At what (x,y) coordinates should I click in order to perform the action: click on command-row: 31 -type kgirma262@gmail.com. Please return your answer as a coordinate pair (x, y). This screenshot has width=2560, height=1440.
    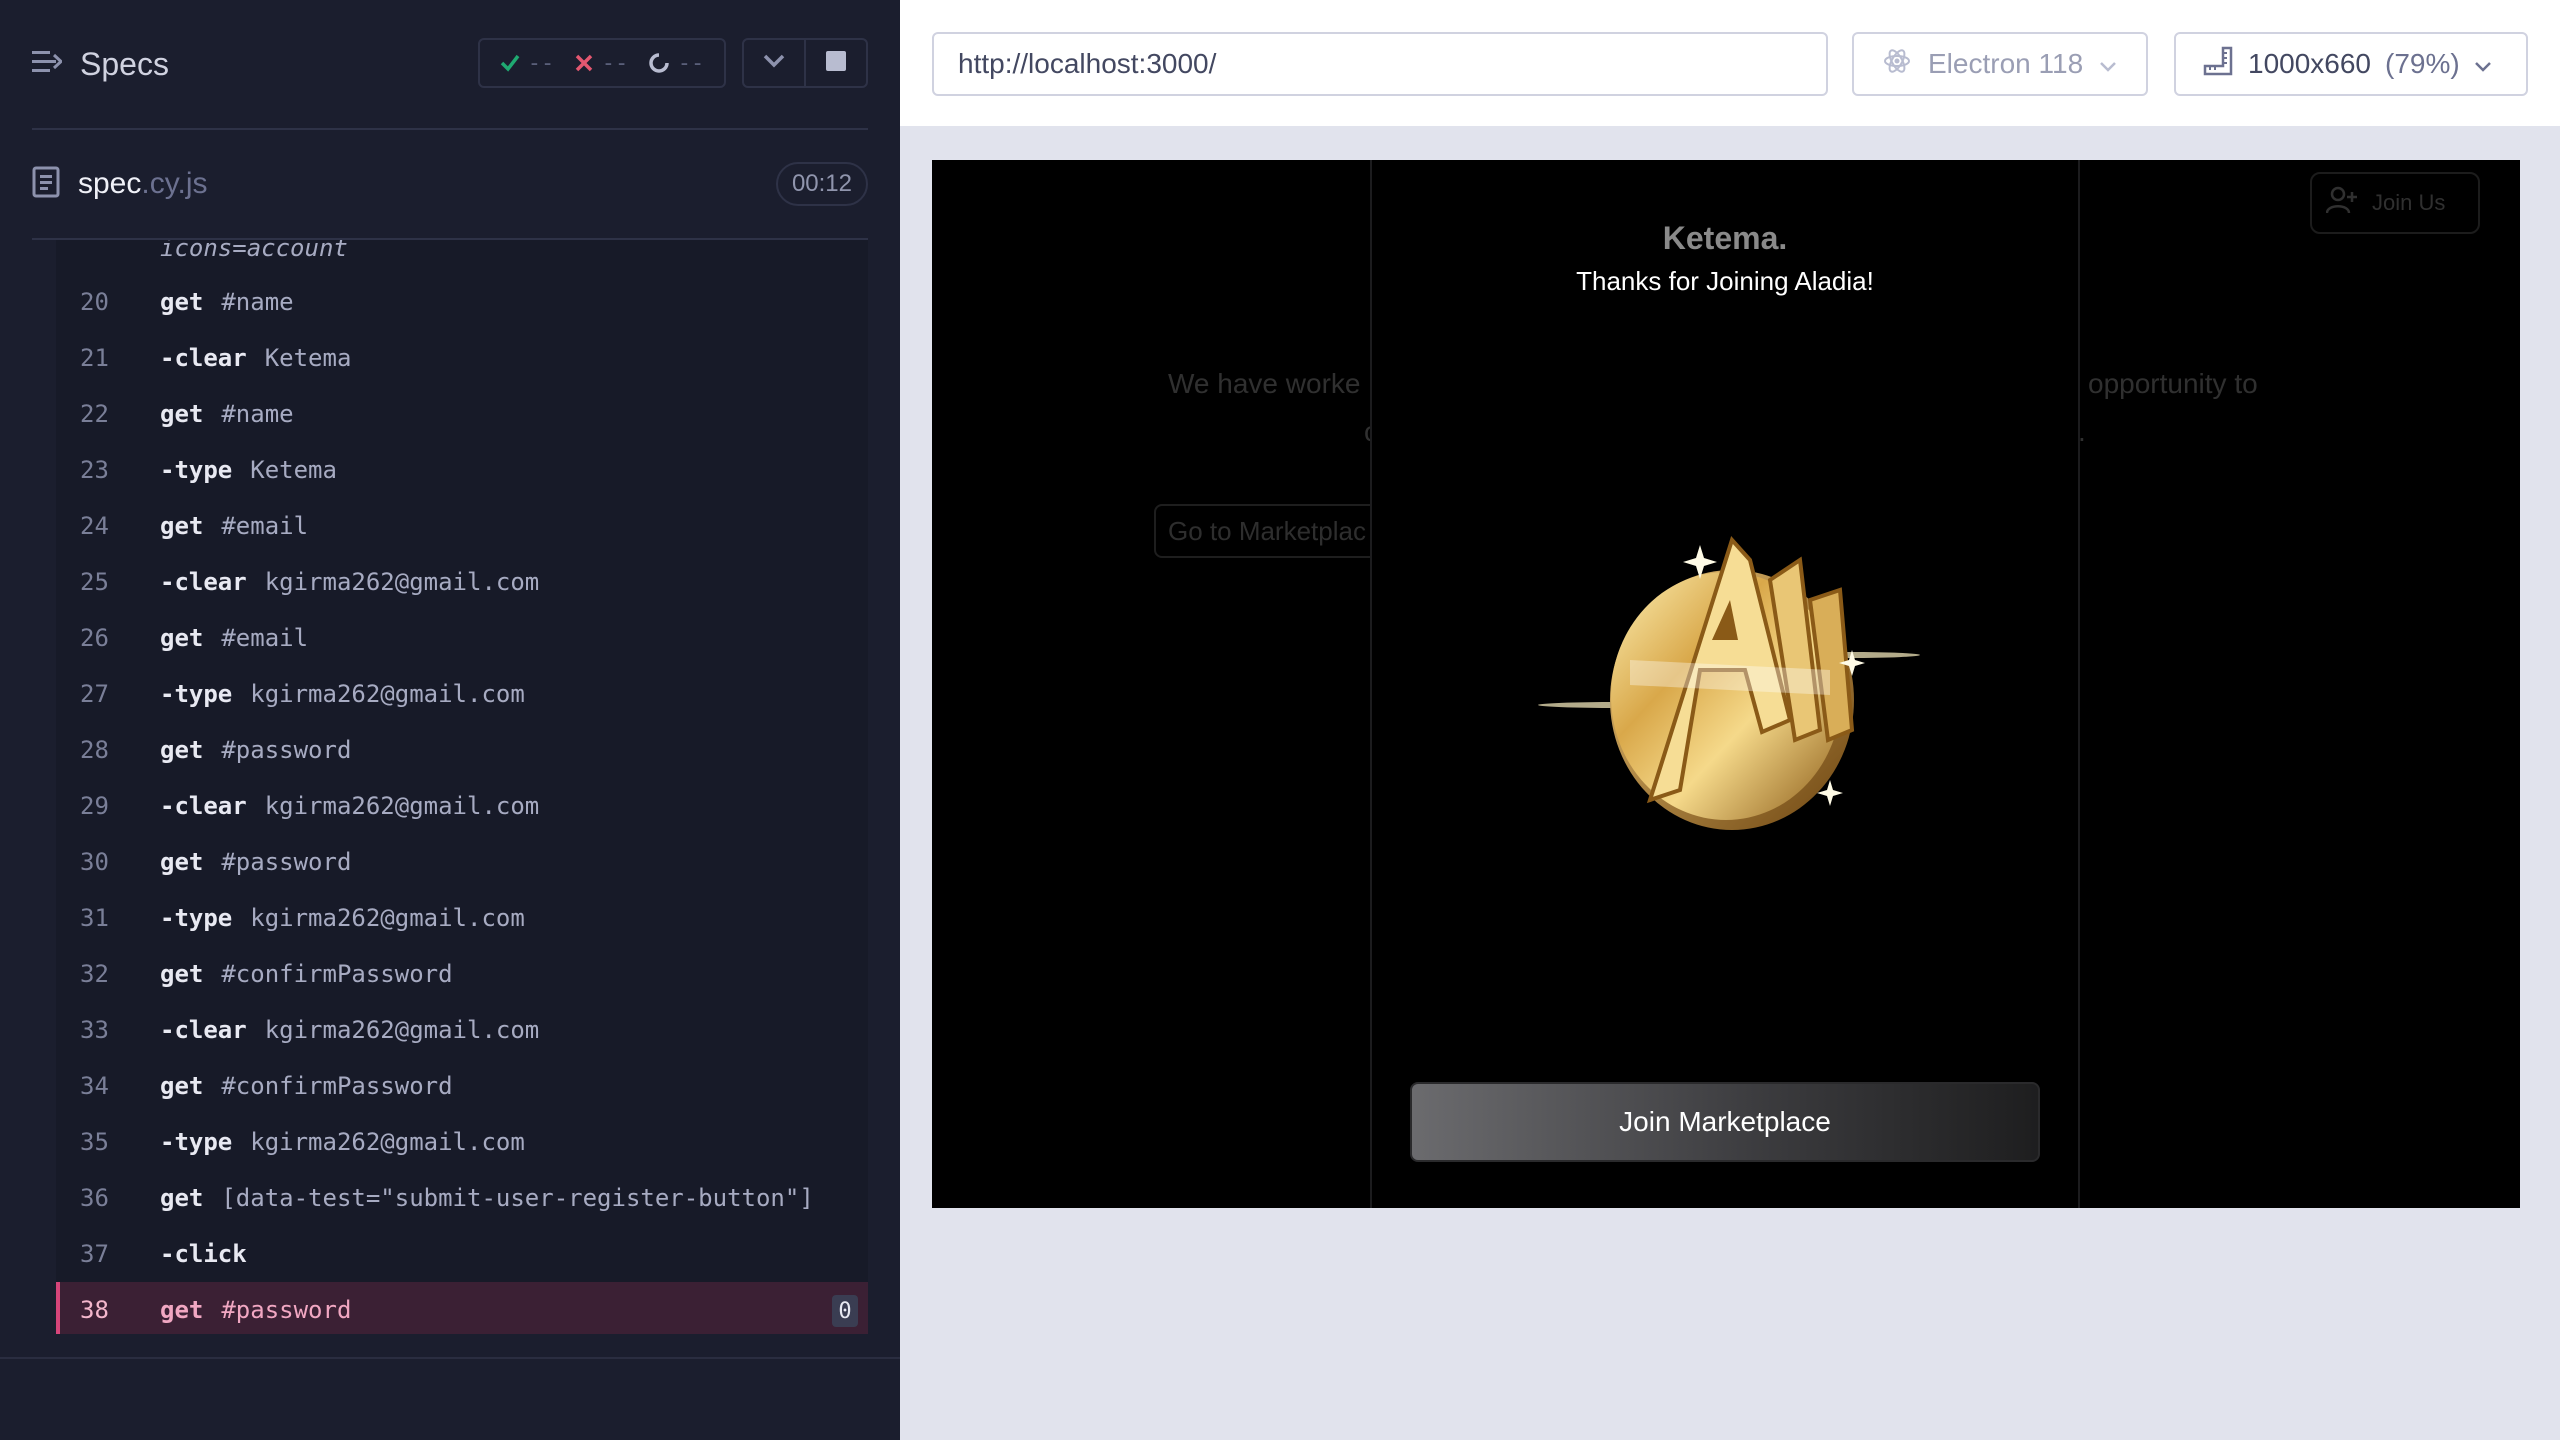
    Looking at the image, I should click on (462, 918).